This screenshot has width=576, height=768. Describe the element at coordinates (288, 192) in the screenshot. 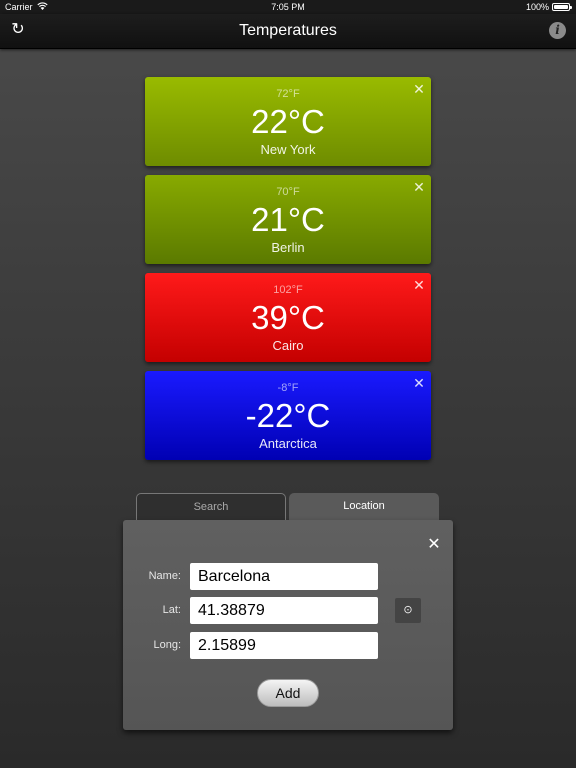

I see `fahrenheit-value: 70°F` at that location.